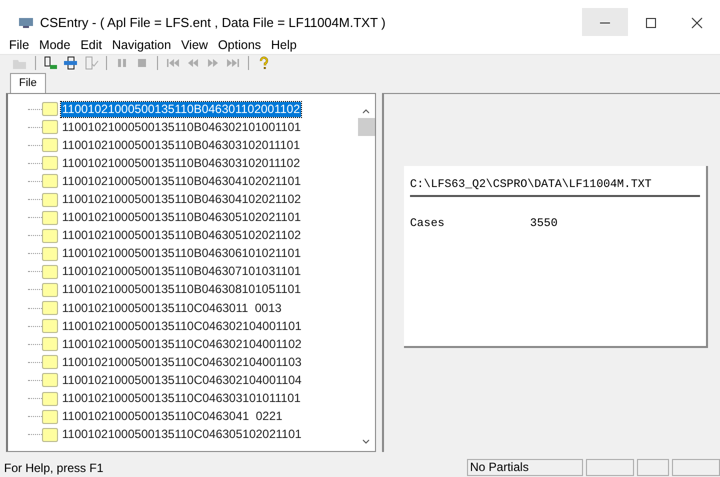  What do you see at coordinates (182, 434) in the screenshot?
I see `case-item: 11001021000500135110C046305102021101` at bounding box center [182, 434].